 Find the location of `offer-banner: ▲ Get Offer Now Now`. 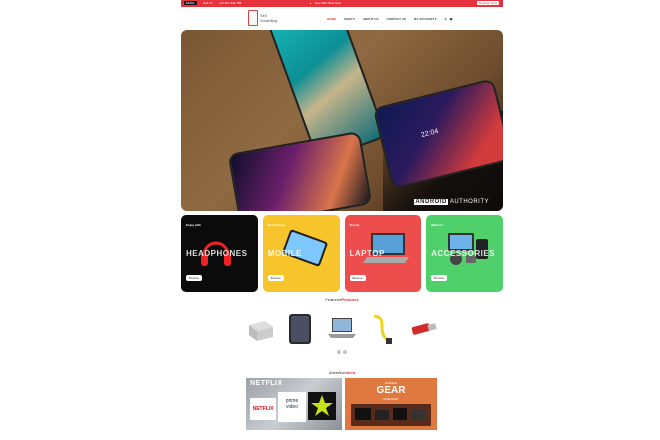

offer-banner: ▲ Get Offer Now Now is located at coordinates (325, 3).